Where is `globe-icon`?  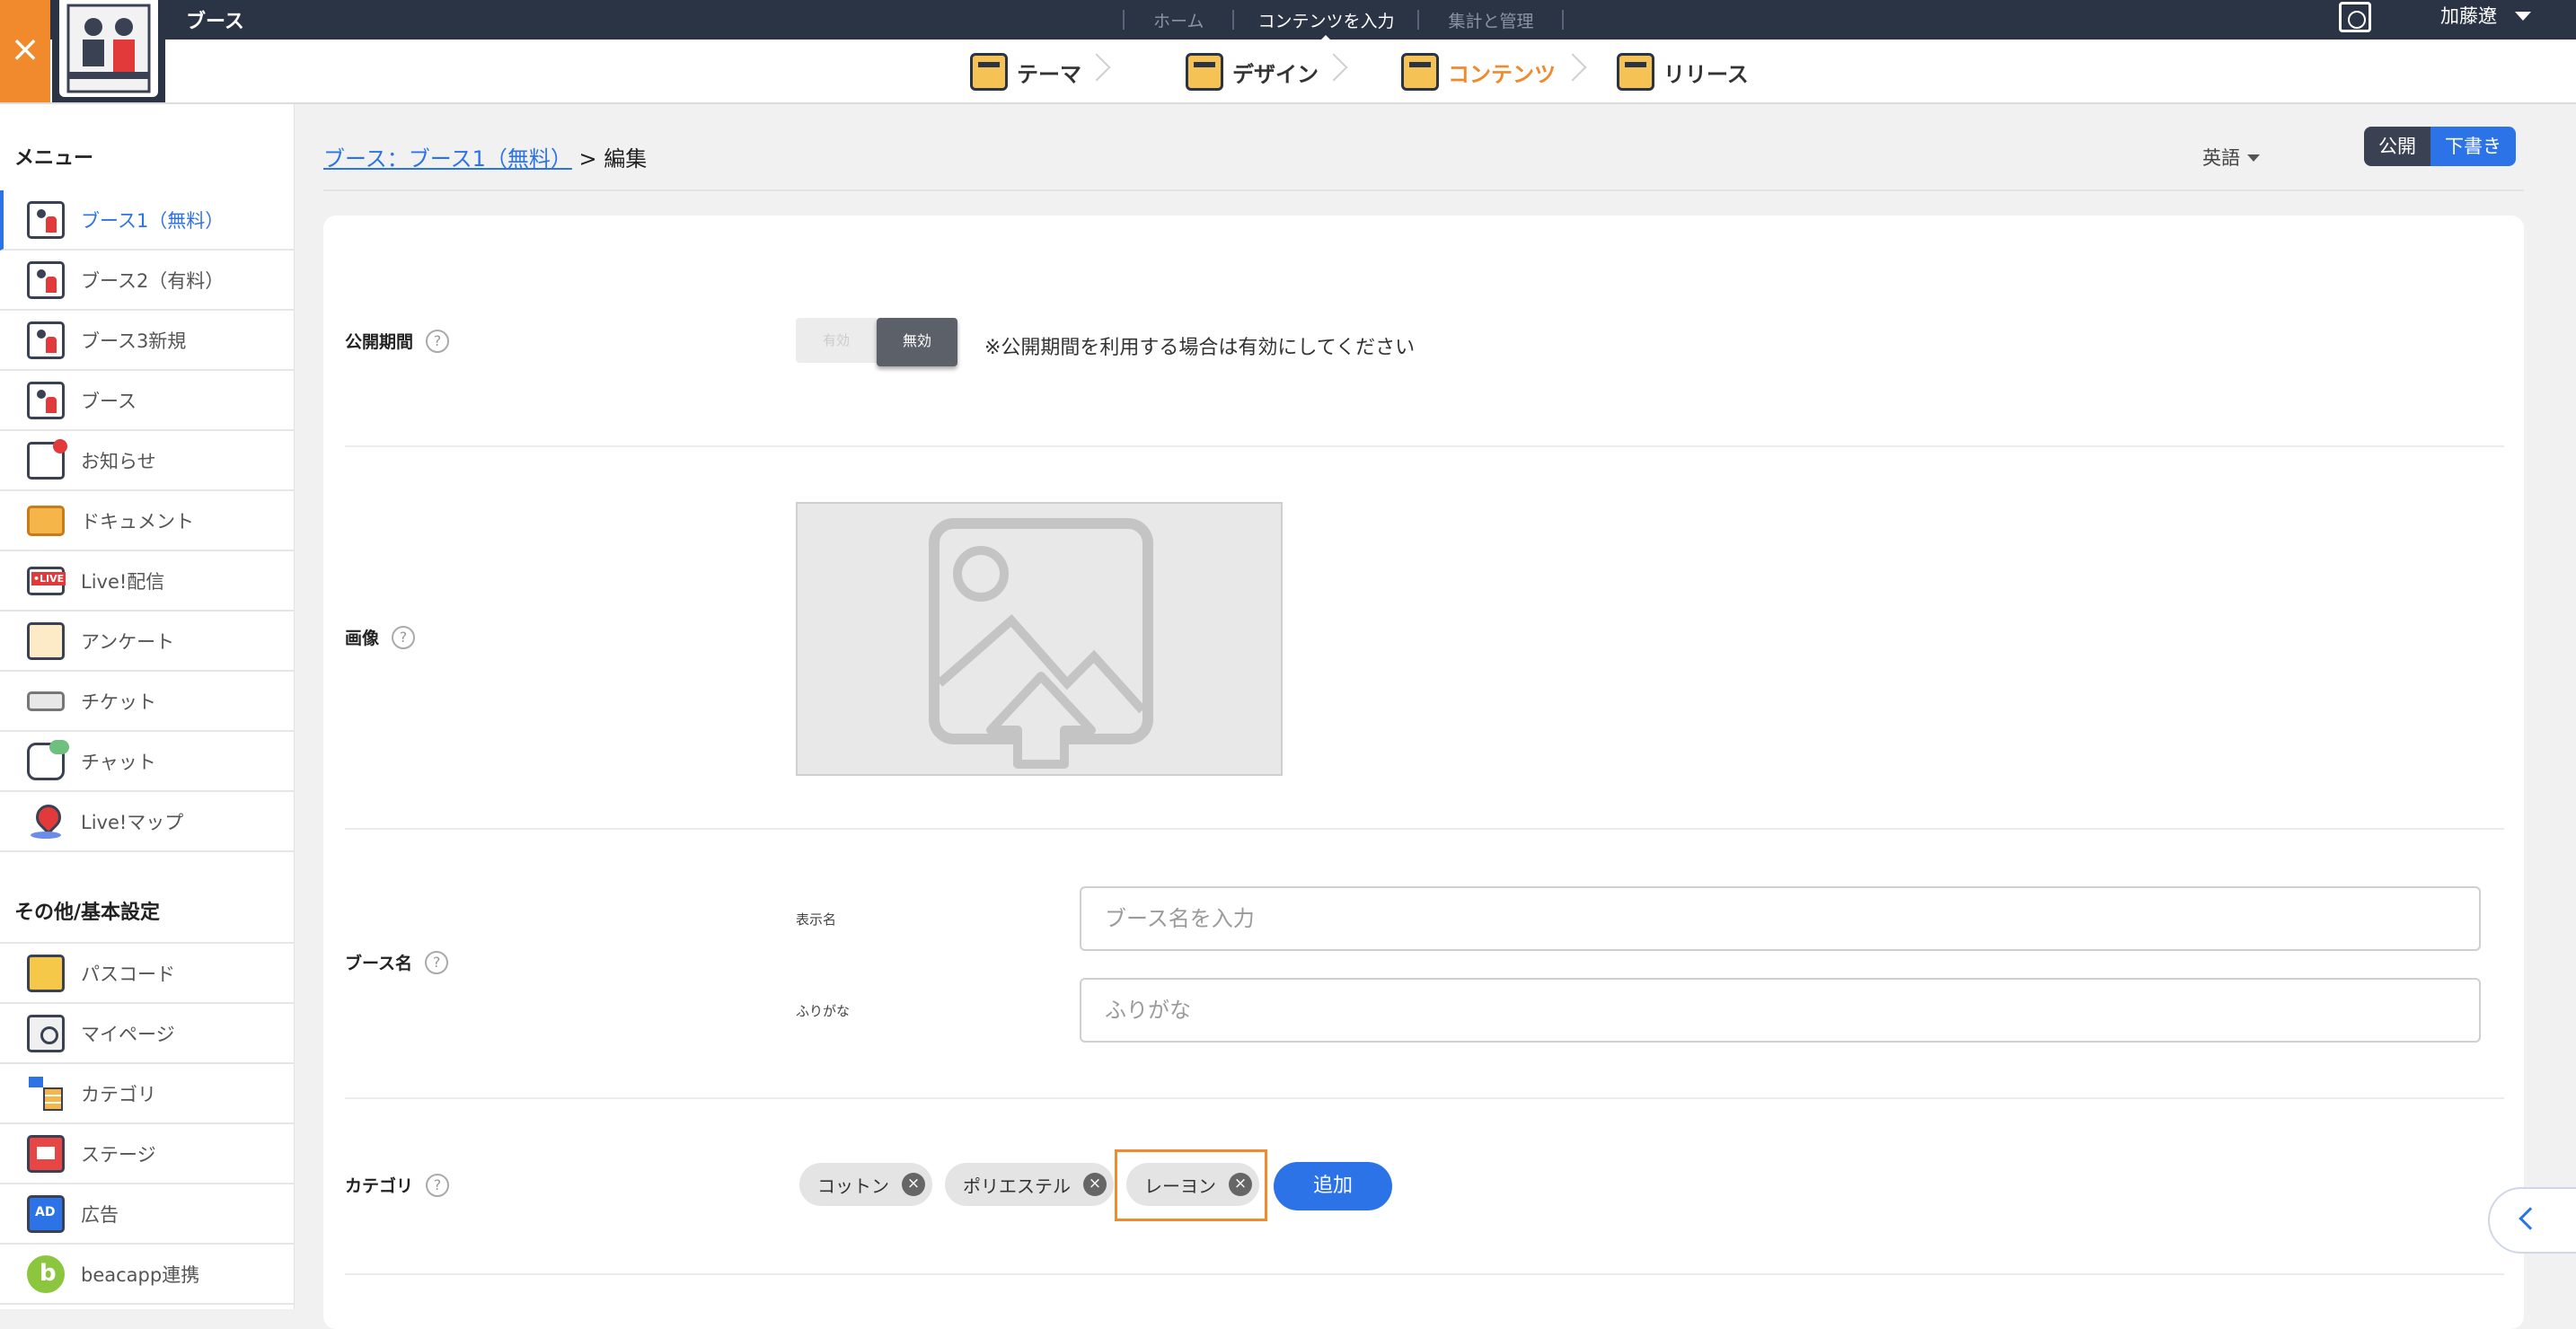 globe-icon is located at coordinates (2355, 17).